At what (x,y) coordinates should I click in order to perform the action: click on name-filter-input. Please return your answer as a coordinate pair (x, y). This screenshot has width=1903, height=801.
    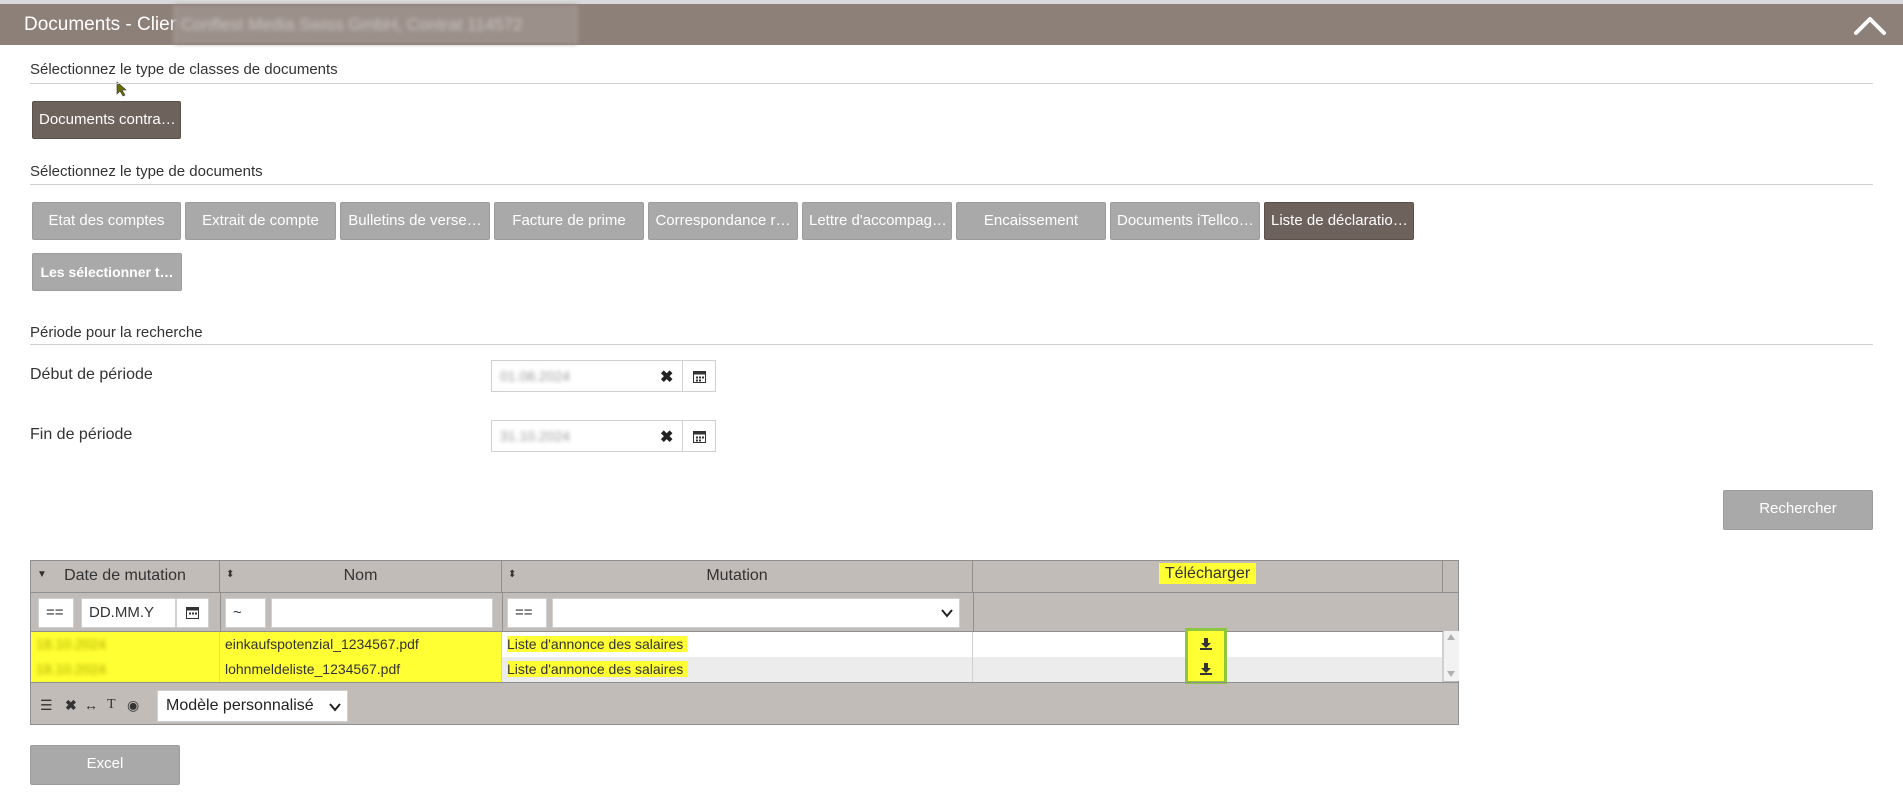
    Looking at the image, I should click on (382, 613).